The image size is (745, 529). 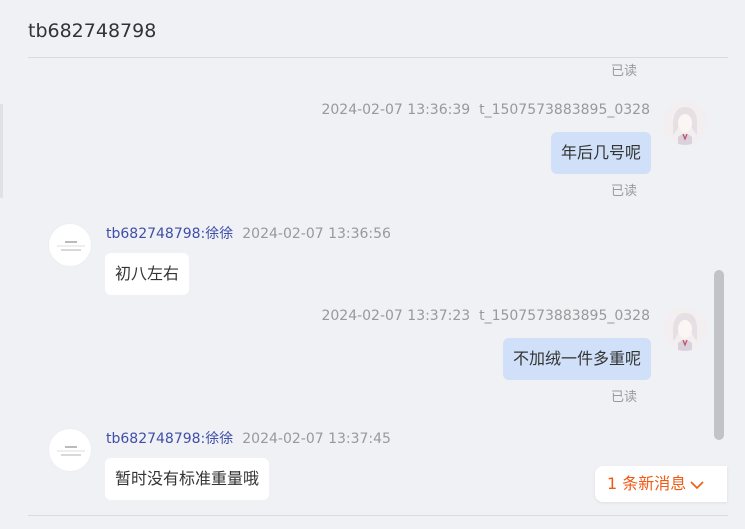 I want to click on message-bubble-outgoing: 年后几号呢, so click(x=600, y=153).